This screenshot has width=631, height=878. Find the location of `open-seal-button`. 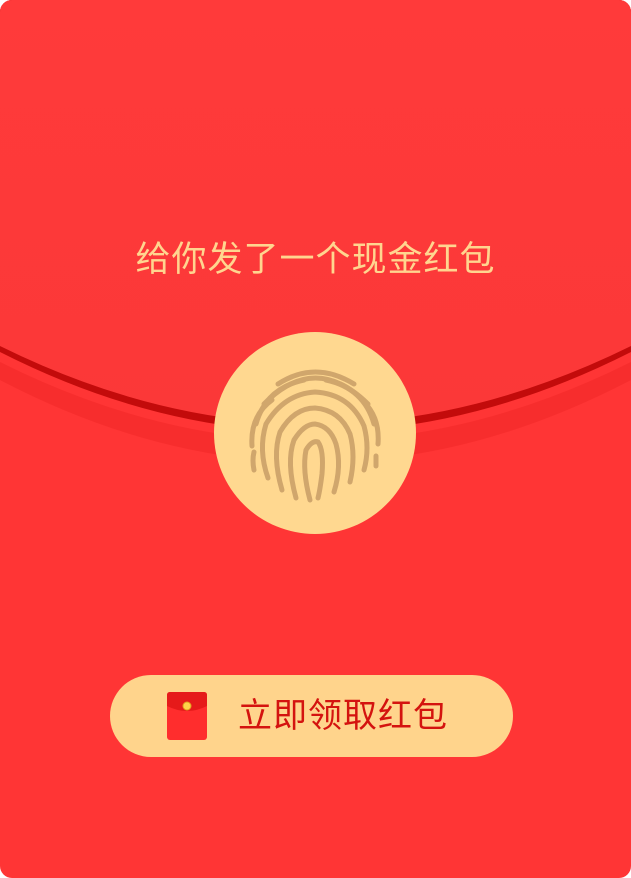

open-seal-button is located at coordinates (315, 433).